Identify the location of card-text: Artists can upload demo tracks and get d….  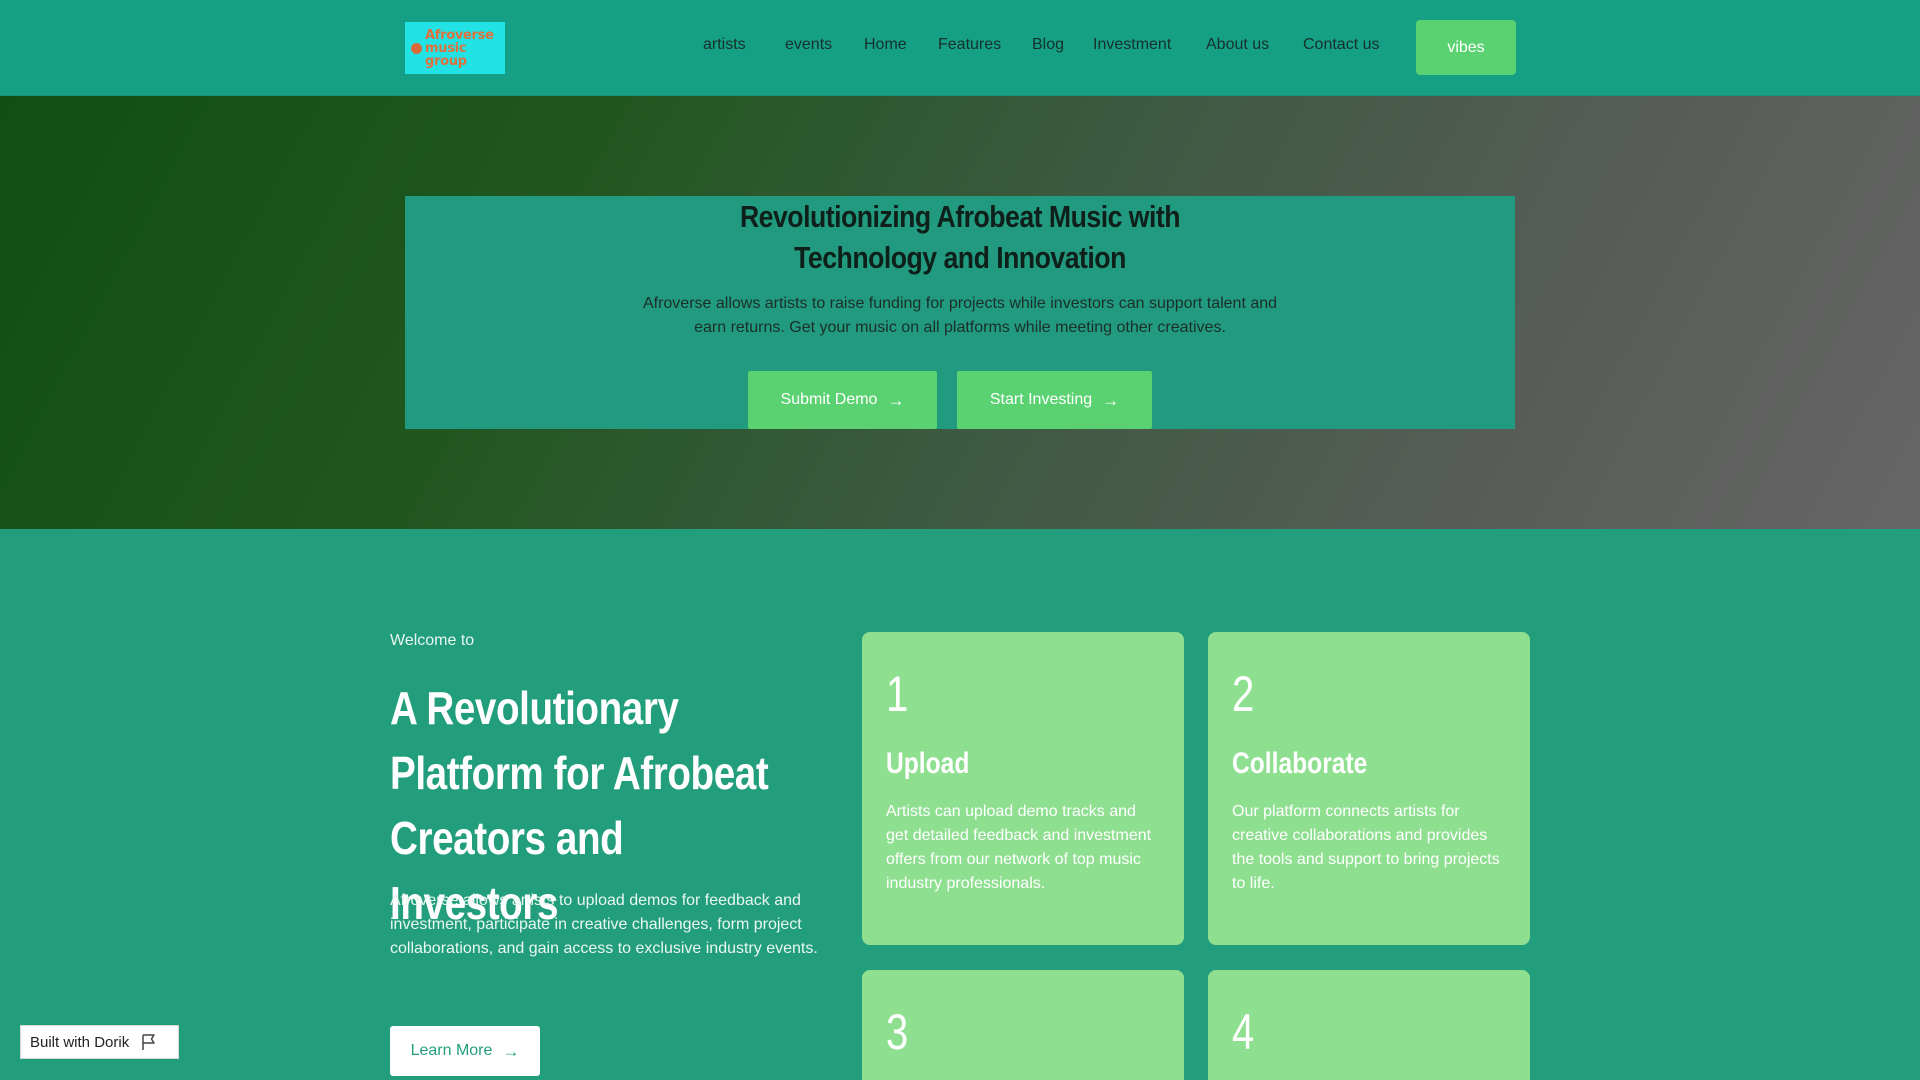
(1019, 847).